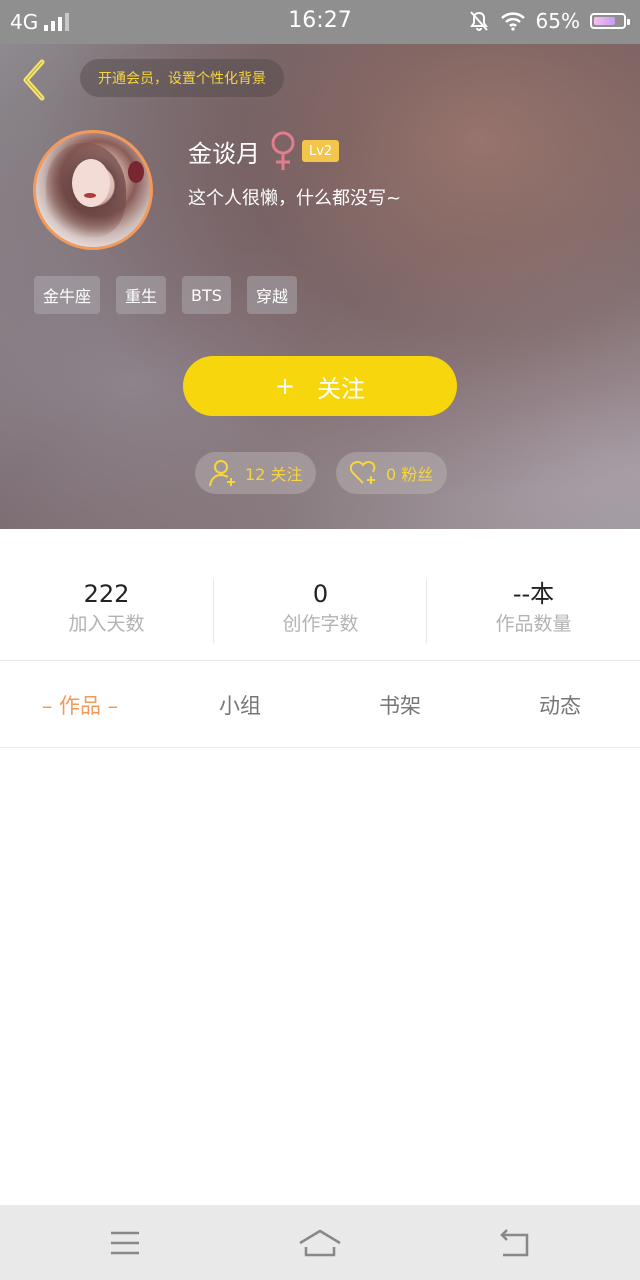 This screenshot has height=1280, width=640. Describe the element at coordinates (240, 705) in the screenshot. I see `tab-groups: 小组` at that location.